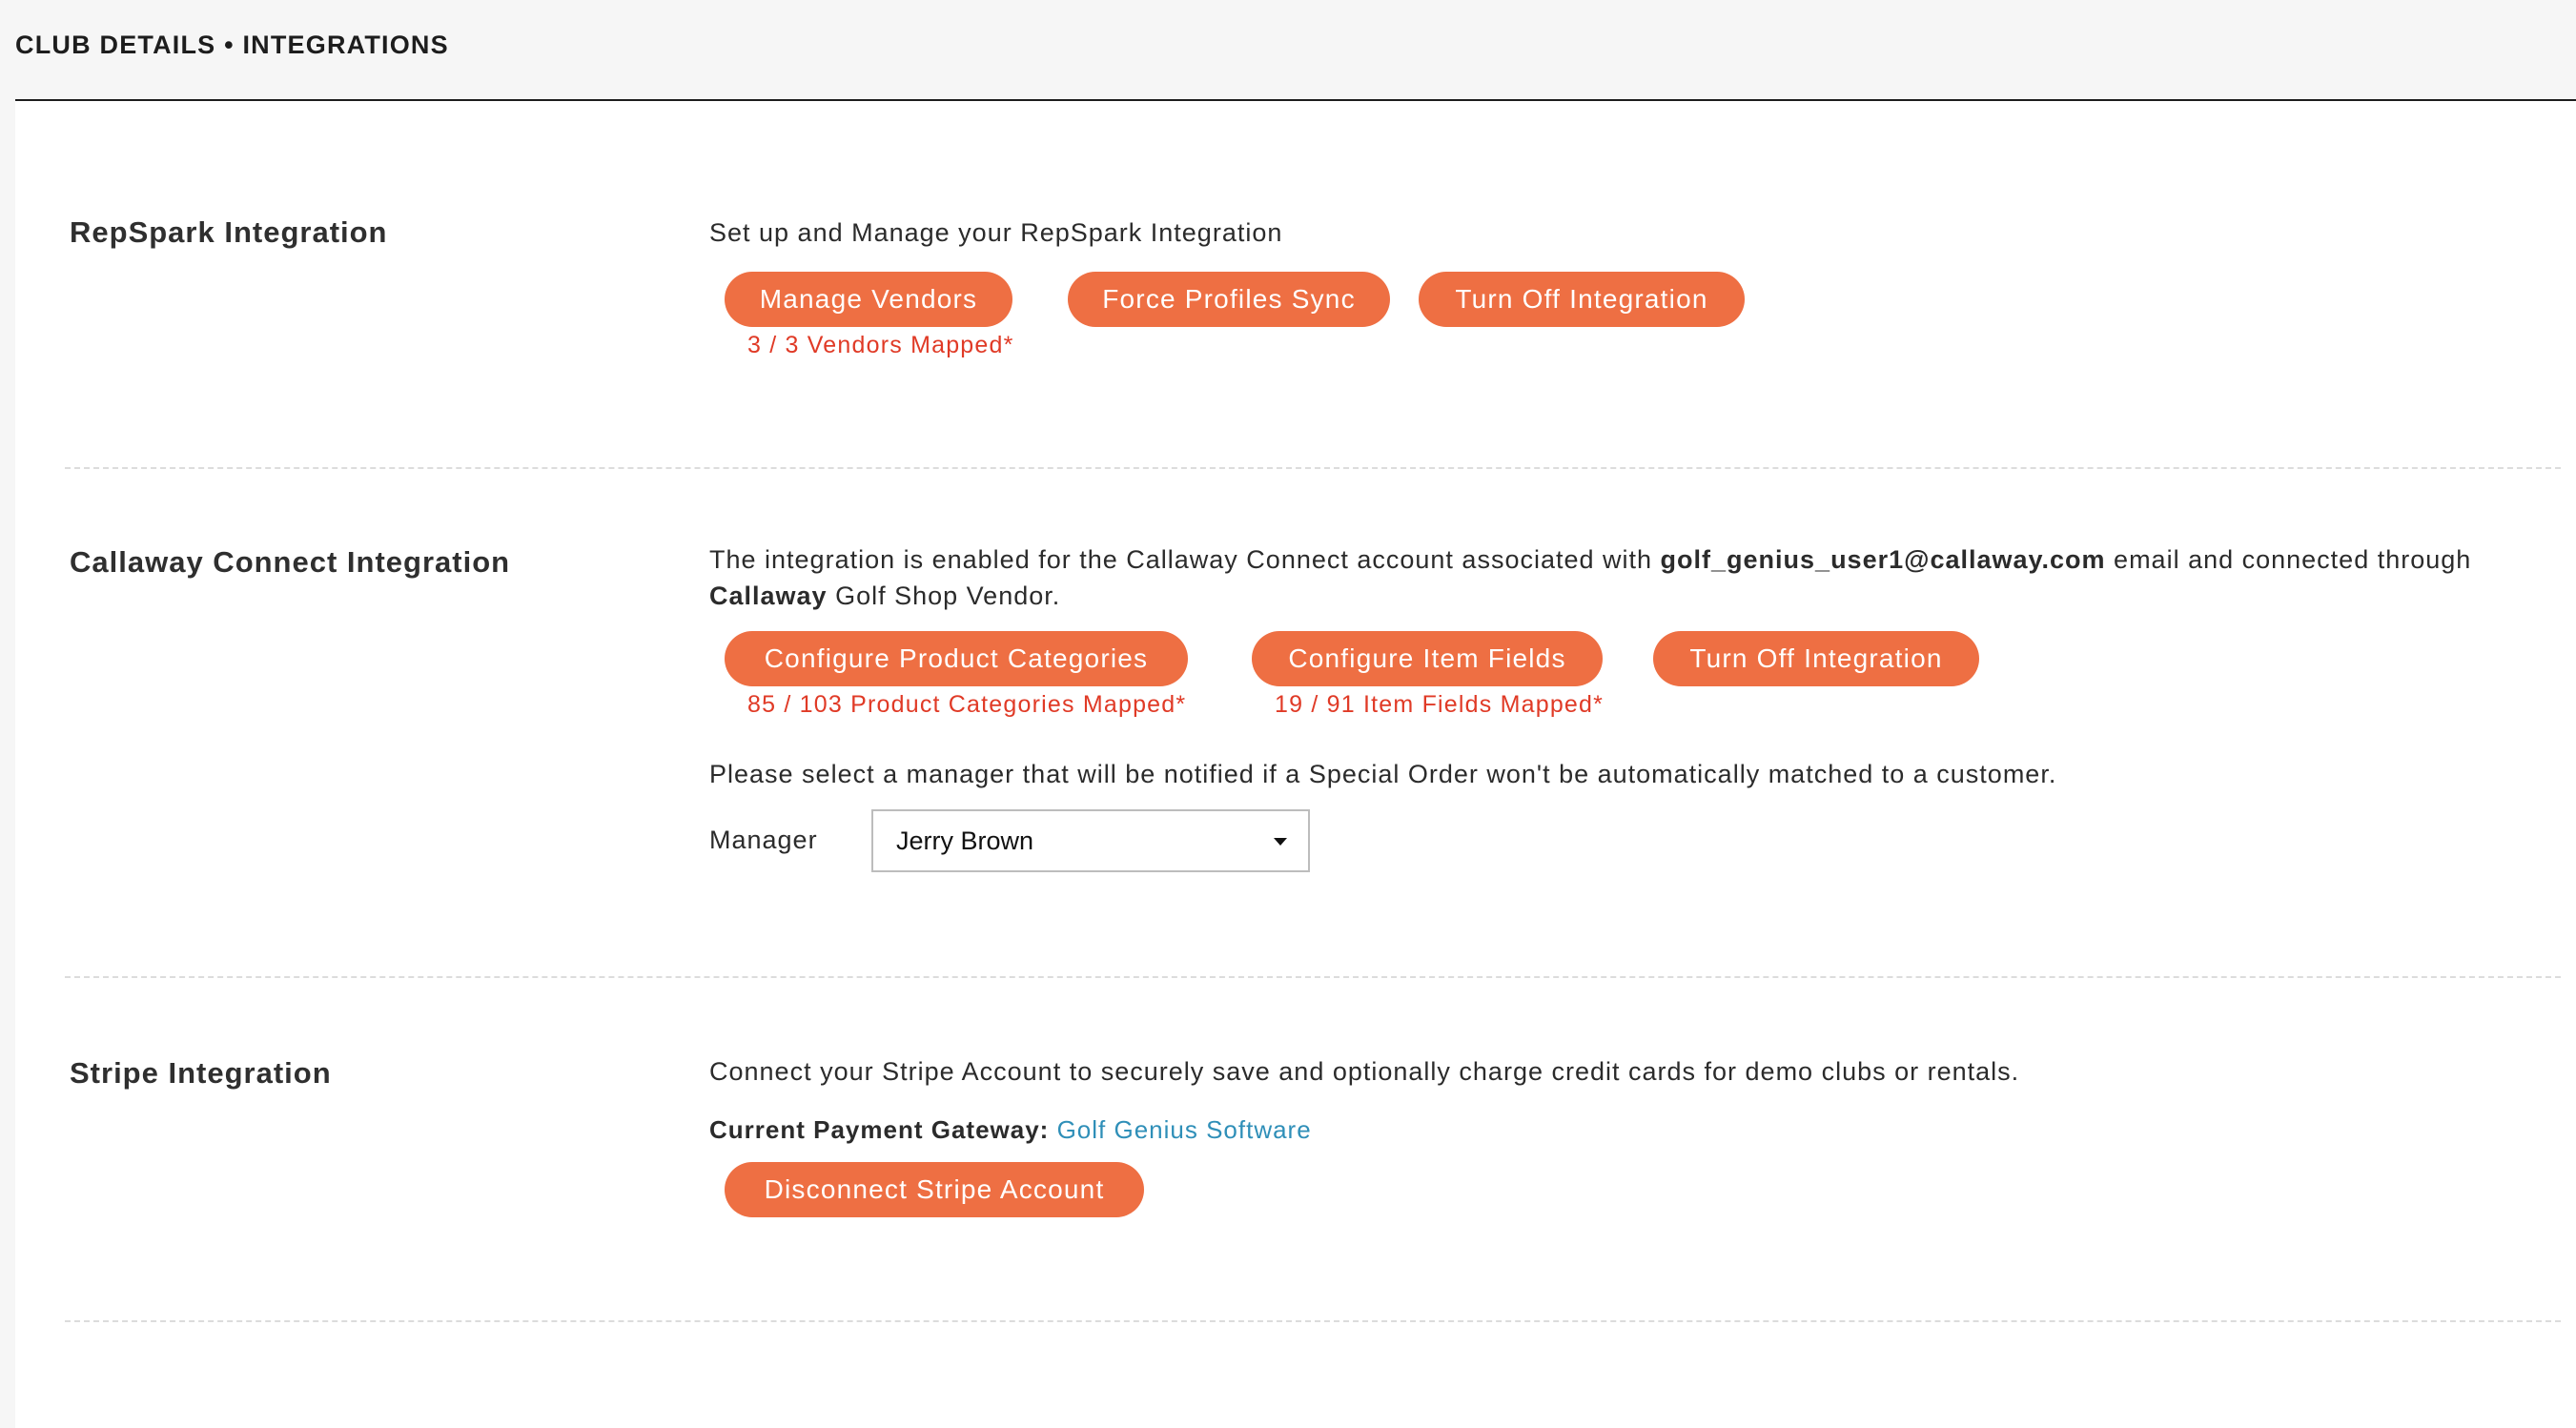 This screenshot has height=1428, width=2576. What do you see at coordinates (1090, 840) in the screenshot?
I see `manager-select: Jerry Brown` at bounding box center [1090, 840].